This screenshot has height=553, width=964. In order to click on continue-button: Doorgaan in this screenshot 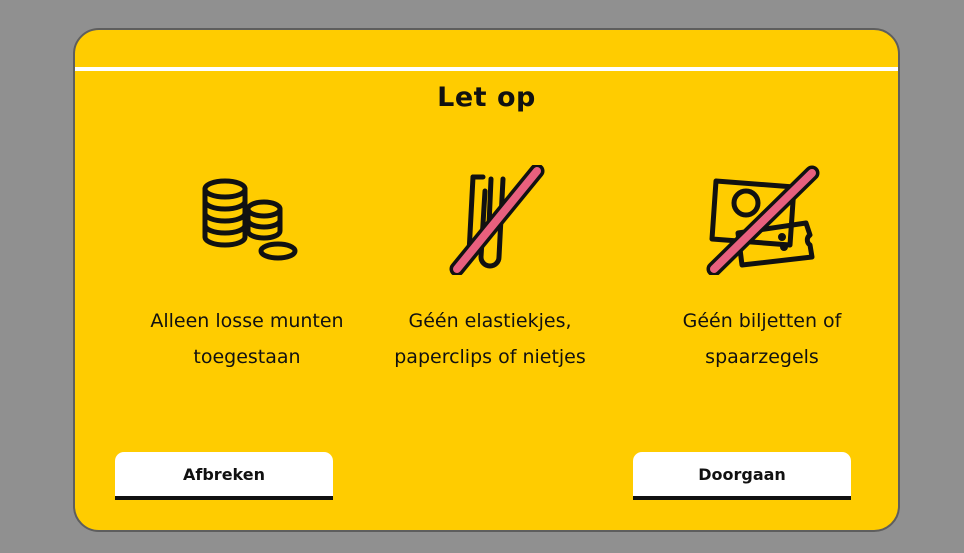, I will do `click(742, 476)`.